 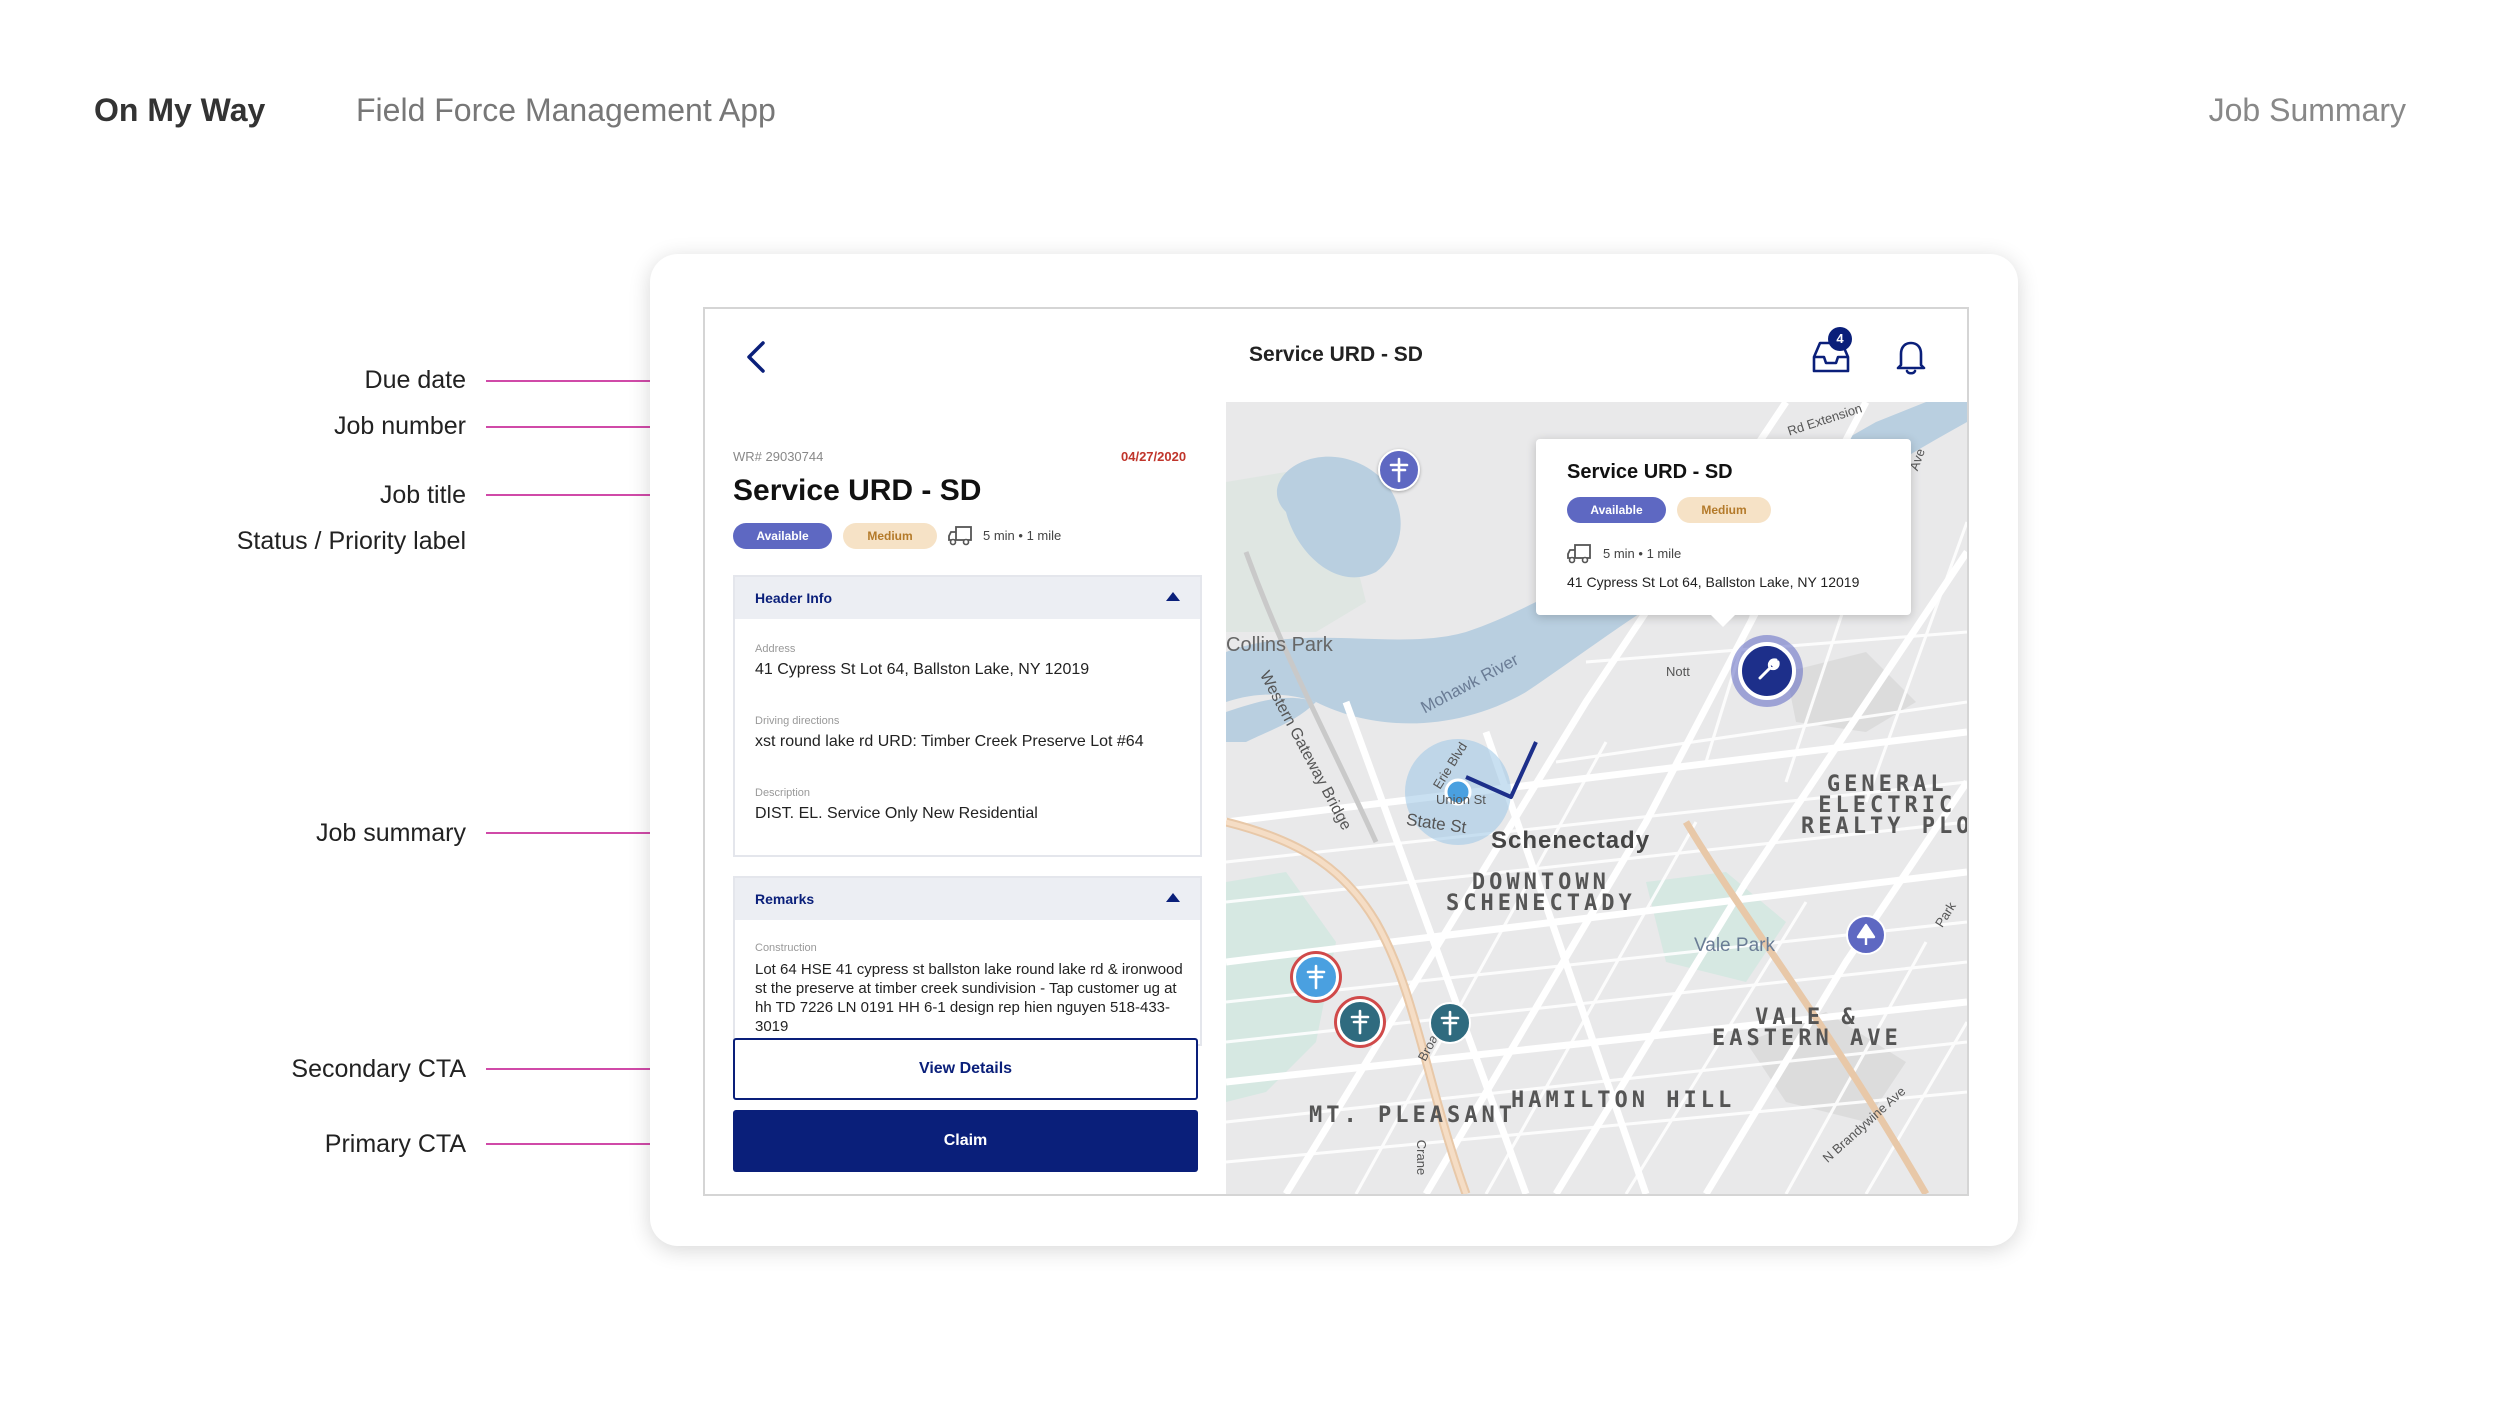 I want to click on map-label-downtown: DOWNTOWN SCHENECTADY, so click(x=1541, y=893).